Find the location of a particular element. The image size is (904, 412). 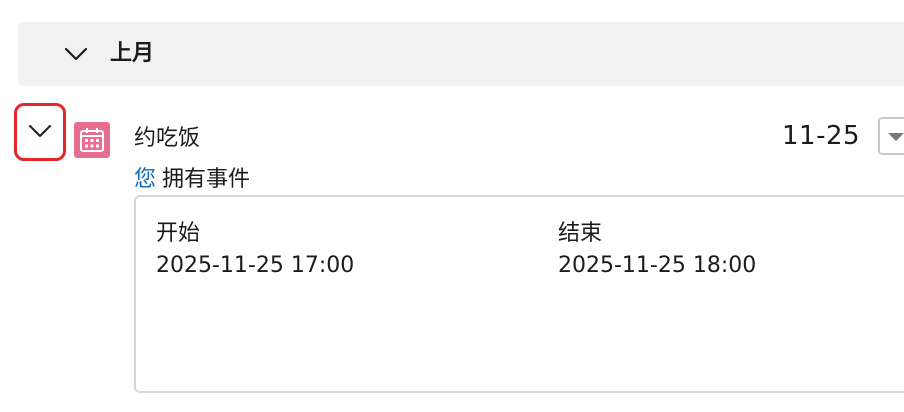

caret-down-icon is located at coordinates (896, 137).